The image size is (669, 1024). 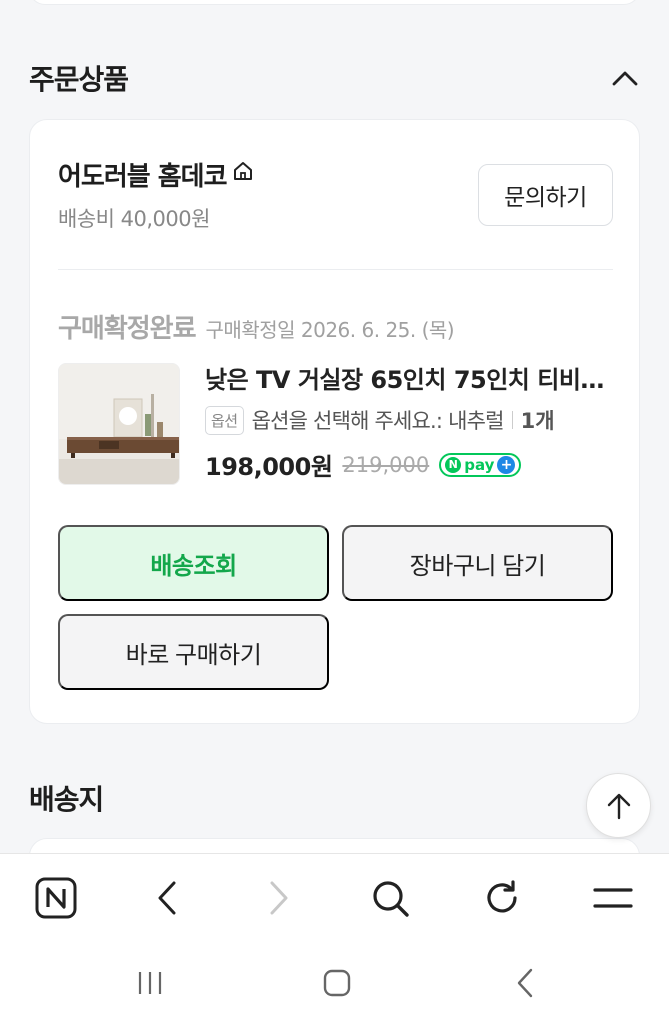 I want to click on store-home-icon, so click(x=243, y=174).